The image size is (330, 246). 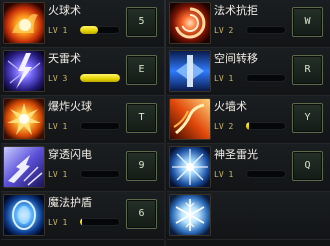 What do you see at coordinates (230, 106) in the screenshot?
I see `skill-name: 火墙术` at bounding box center [230, 106].